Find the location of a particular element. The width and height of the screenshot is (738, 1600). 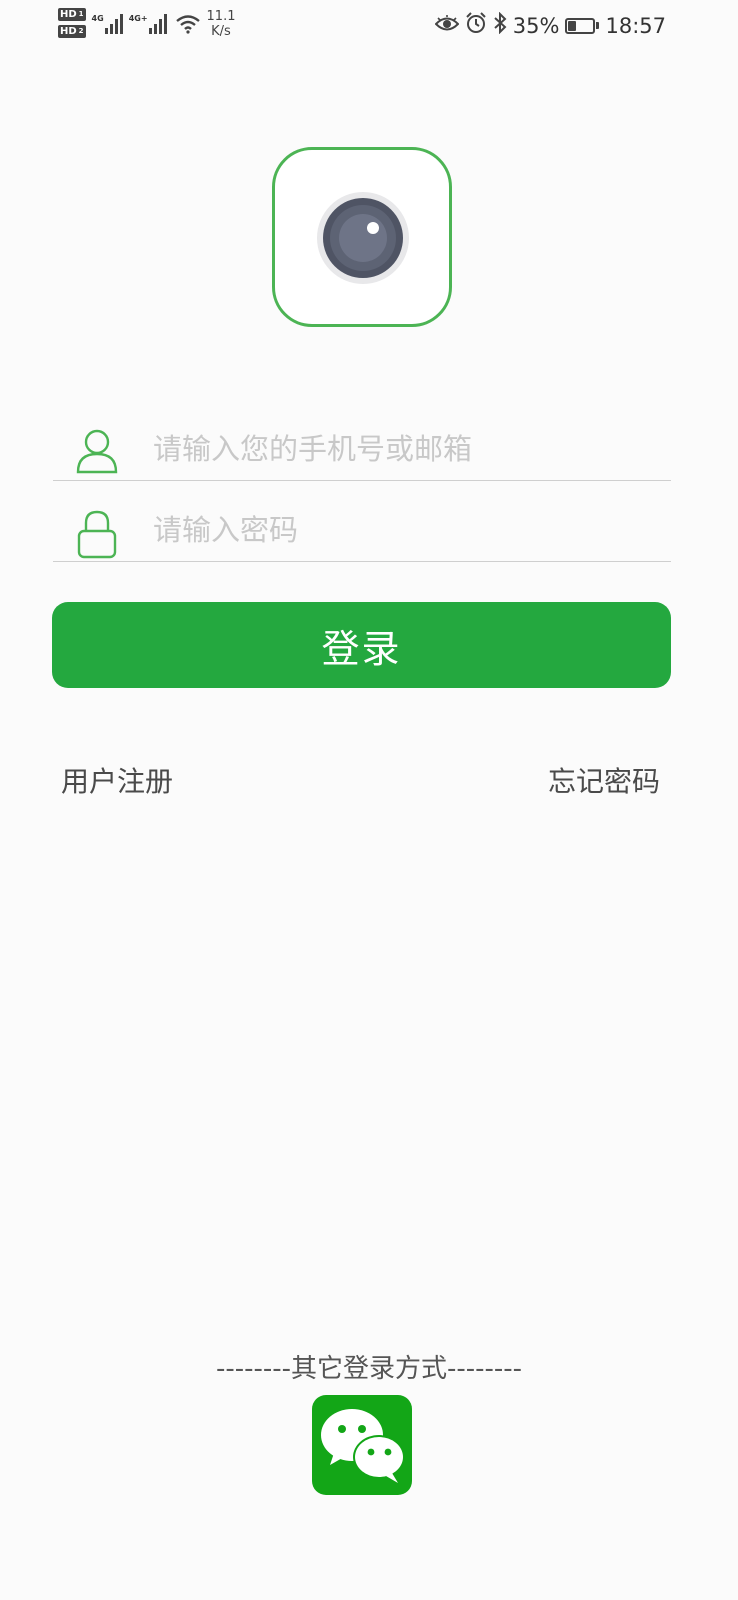

other-login-title: --------其它登录方式-------- is located at coordinates (369, 1369).